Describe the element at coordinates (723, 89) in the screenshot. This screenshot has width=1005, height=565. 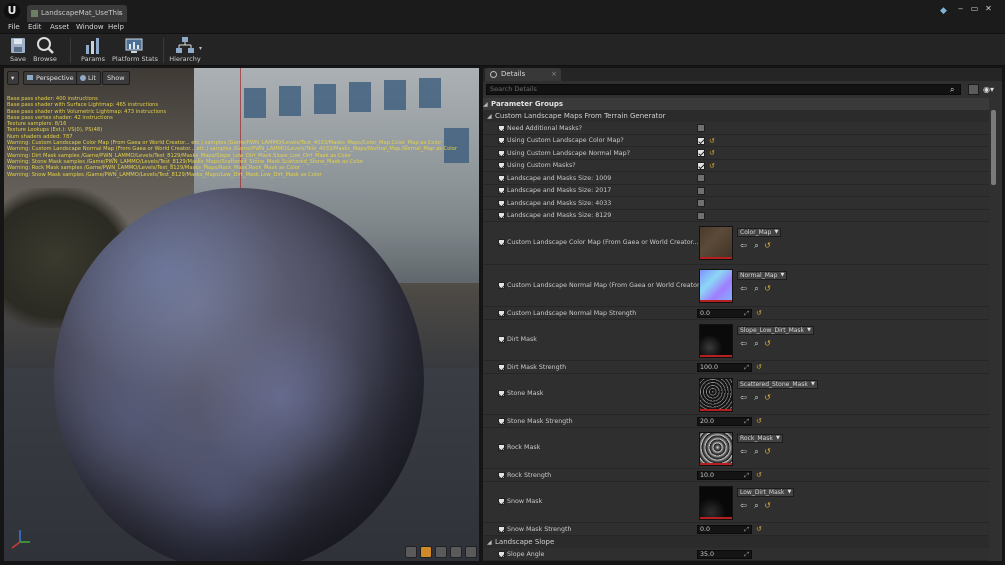
I see `search-details-input: Search Details` at that location.